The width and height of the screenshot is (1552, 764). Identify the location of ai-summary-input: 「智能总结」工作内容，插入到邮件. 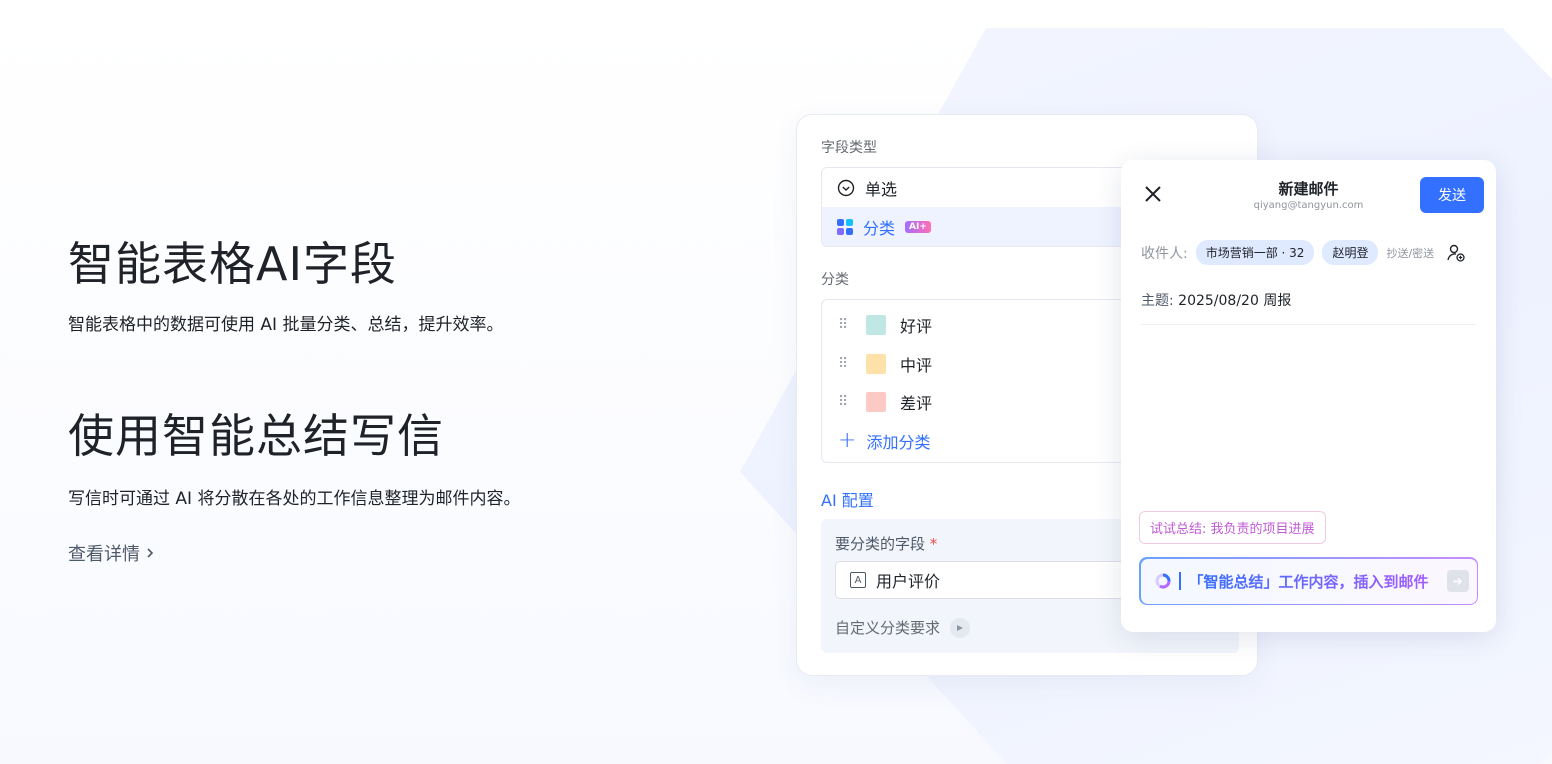
(1308, 581).